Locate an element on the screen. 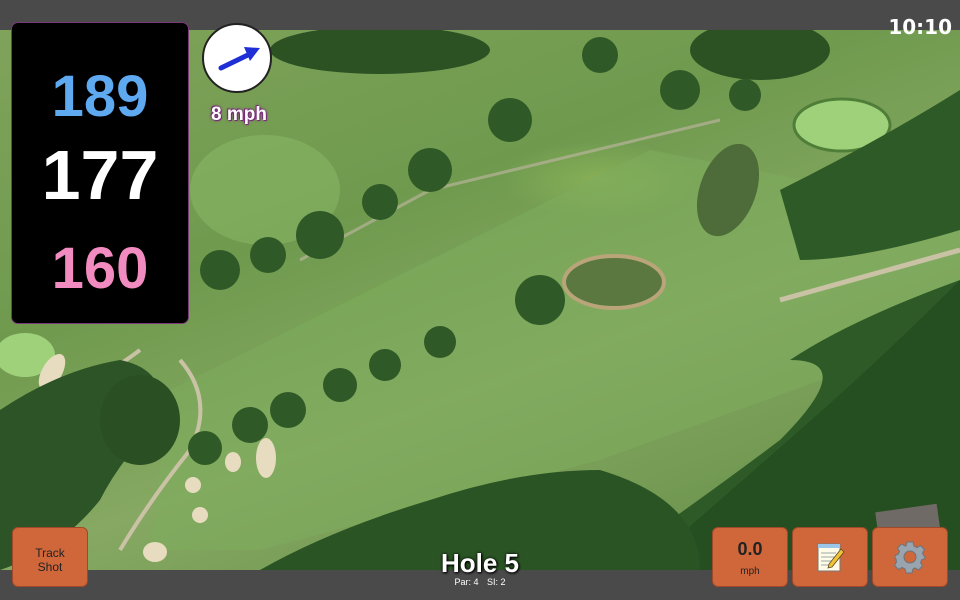 The width and height of the screenshot is (960, 600). front-yardage: 160 is located at coordinates (100, 268).